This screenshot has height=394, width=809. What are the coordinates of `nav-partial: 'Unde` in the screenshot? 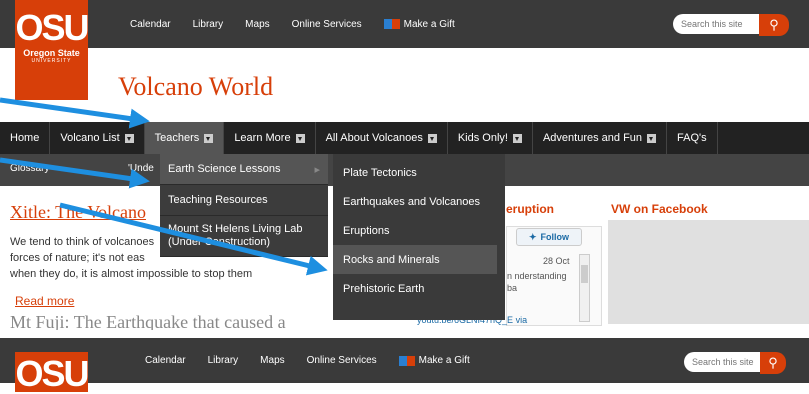 It's located at (141, 168).